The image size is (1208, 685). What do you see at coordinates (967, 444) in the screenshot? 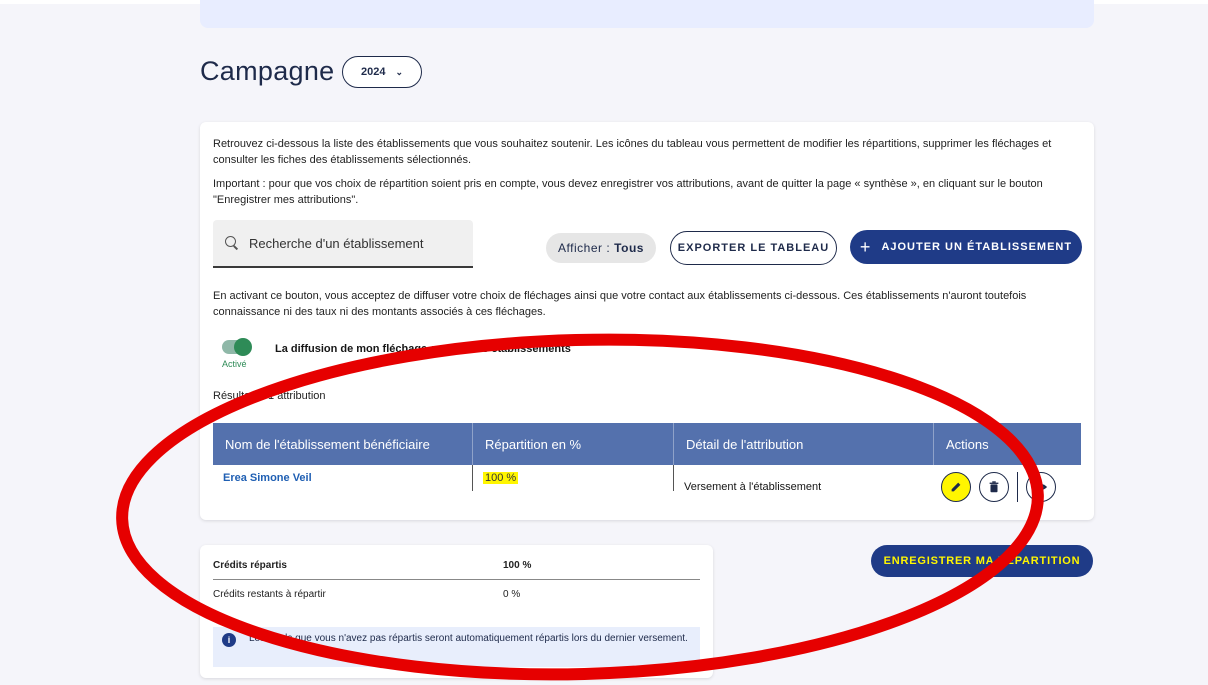
I see `header-actions: Actions` at bounding box center [967, 444].